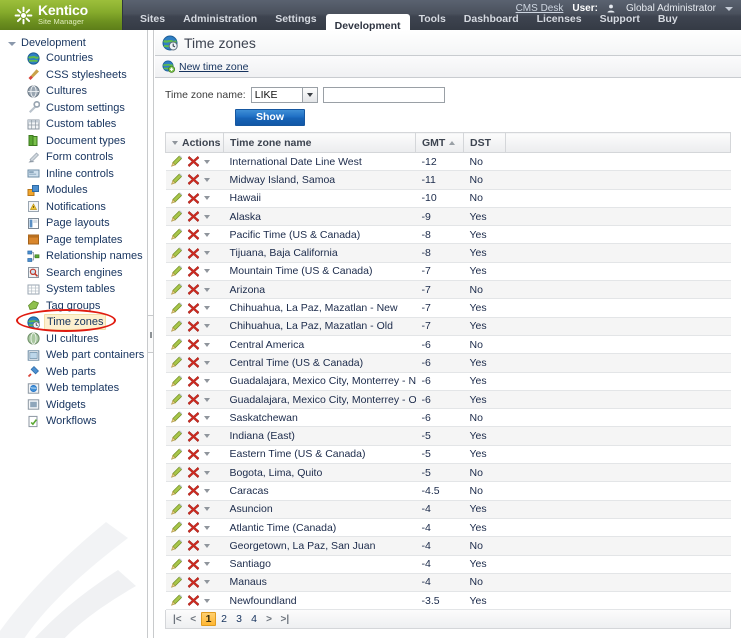  What do you see at coordinates (295, 19) in the screenshot?
I see `nav-tab-settings: Settings` at bounding box center [295, 19].